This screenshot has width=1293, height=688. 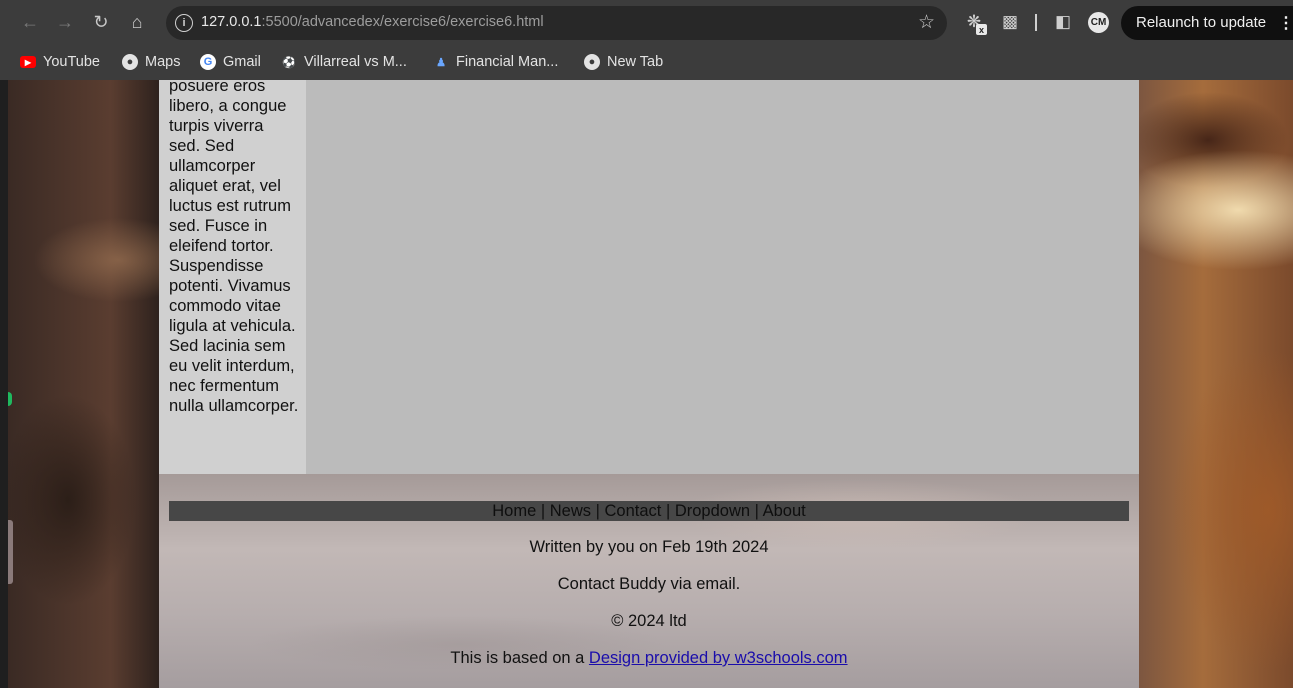 I want to click on bookmark-label: Maps, so click(x=163, y=62).